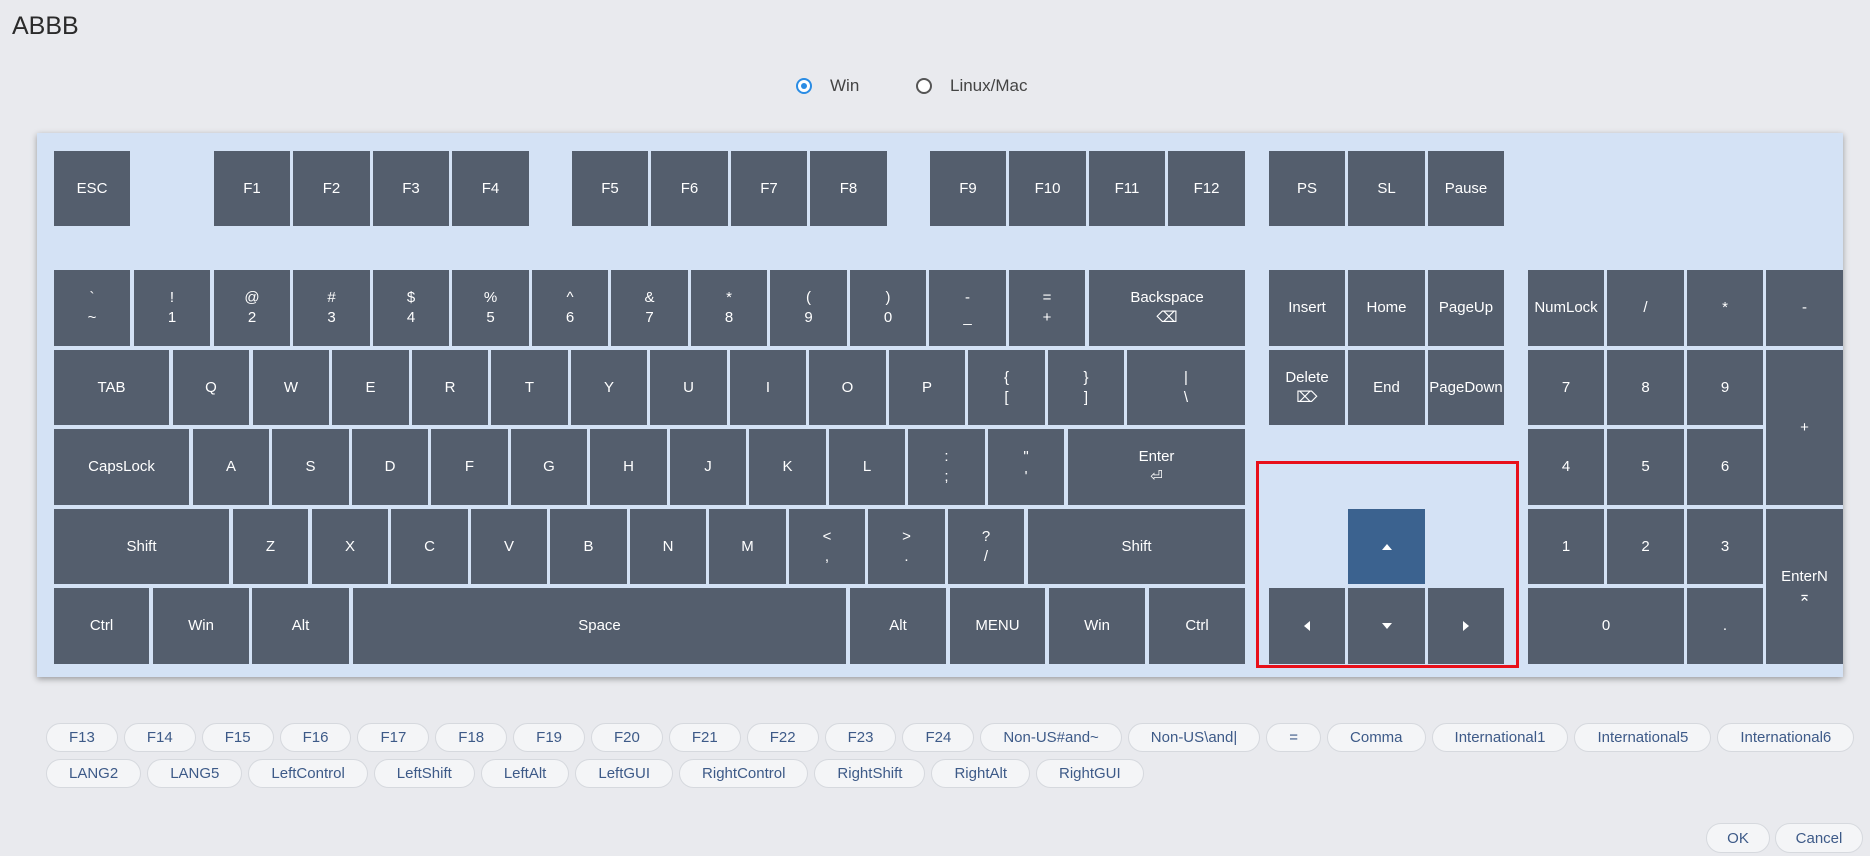 The height and width of the screenshot is (856, 1870). What do you see at coordinates (201, 626) in the screenshot?
I see `key-lwin: Win` at bounding box center [201, 626].